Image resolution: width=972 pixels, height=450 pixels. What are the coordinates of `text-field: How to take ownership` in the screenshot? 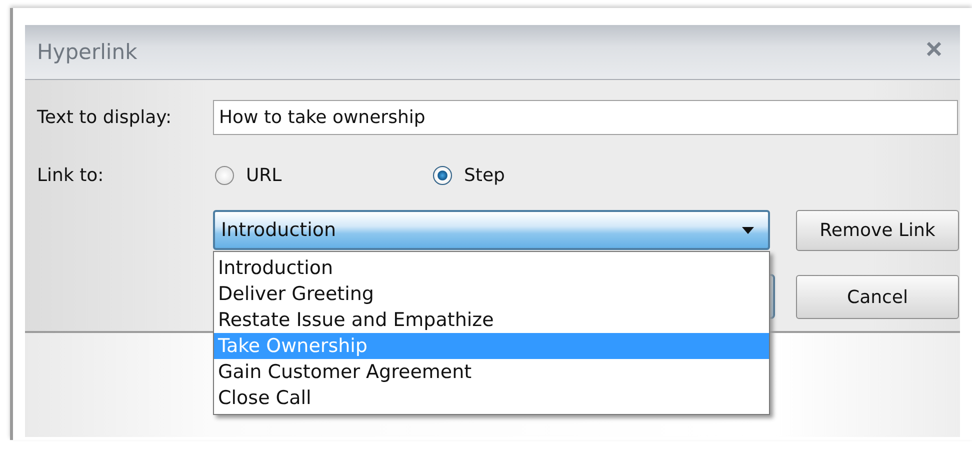 It's located at (585, 117).